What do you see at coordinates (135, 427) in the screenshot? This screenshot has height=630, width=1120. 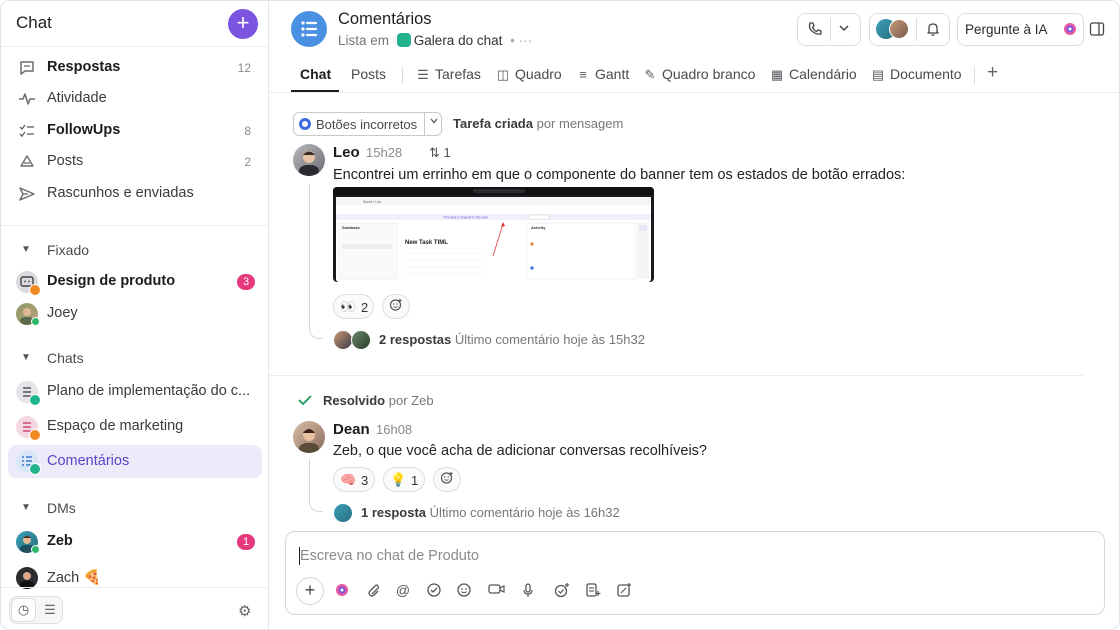 I see `sidebar-item-espaco-de-marketing: Espaço de marketing` at bounding box center [135, 427].